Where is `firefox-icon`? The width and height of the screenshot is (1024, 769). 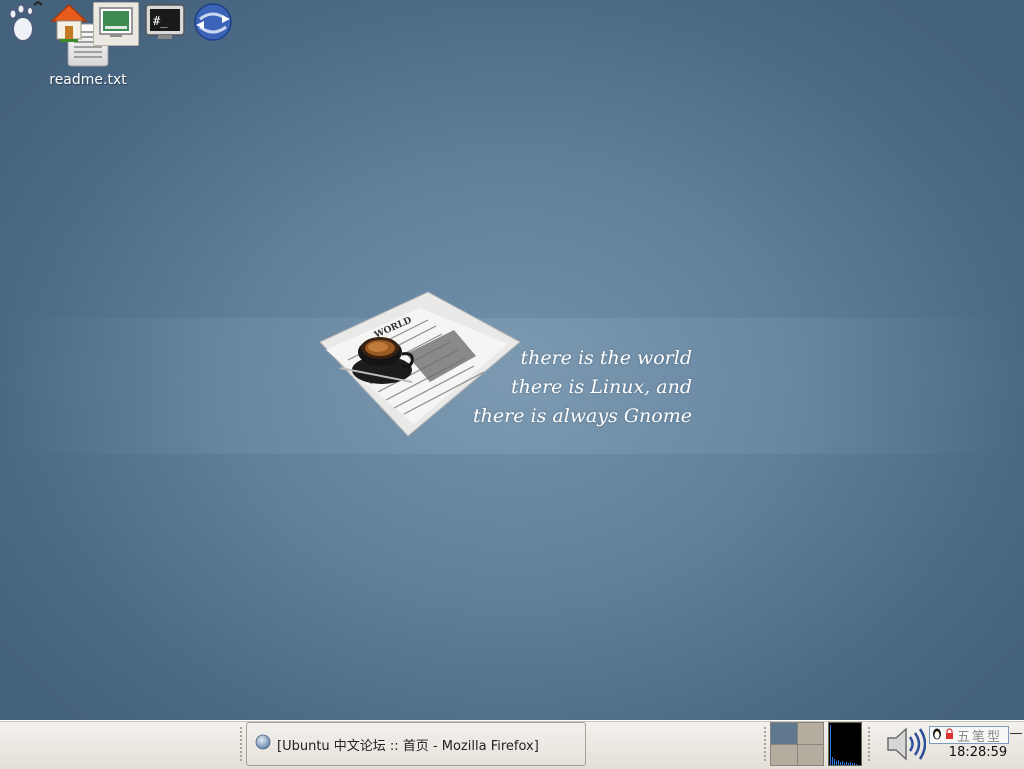
firefox-icon is located at coordinates (263, 744).